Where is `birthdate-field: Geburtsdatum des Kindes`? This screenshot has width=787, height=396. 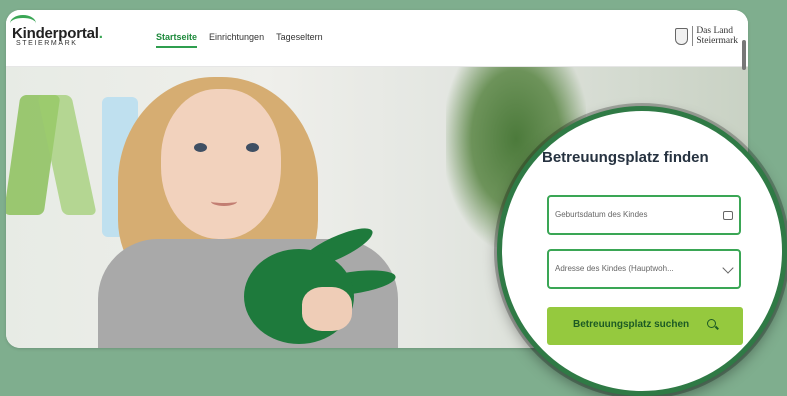 birthdate-field: Geburtsdatum des Kindes is located at coordinates (644, 215).